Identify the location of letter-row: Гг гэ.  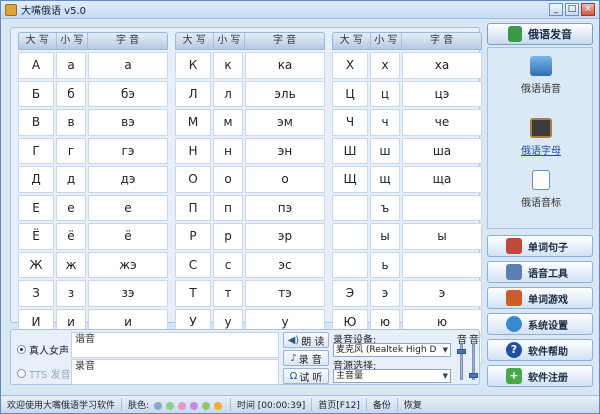
(93, 150).